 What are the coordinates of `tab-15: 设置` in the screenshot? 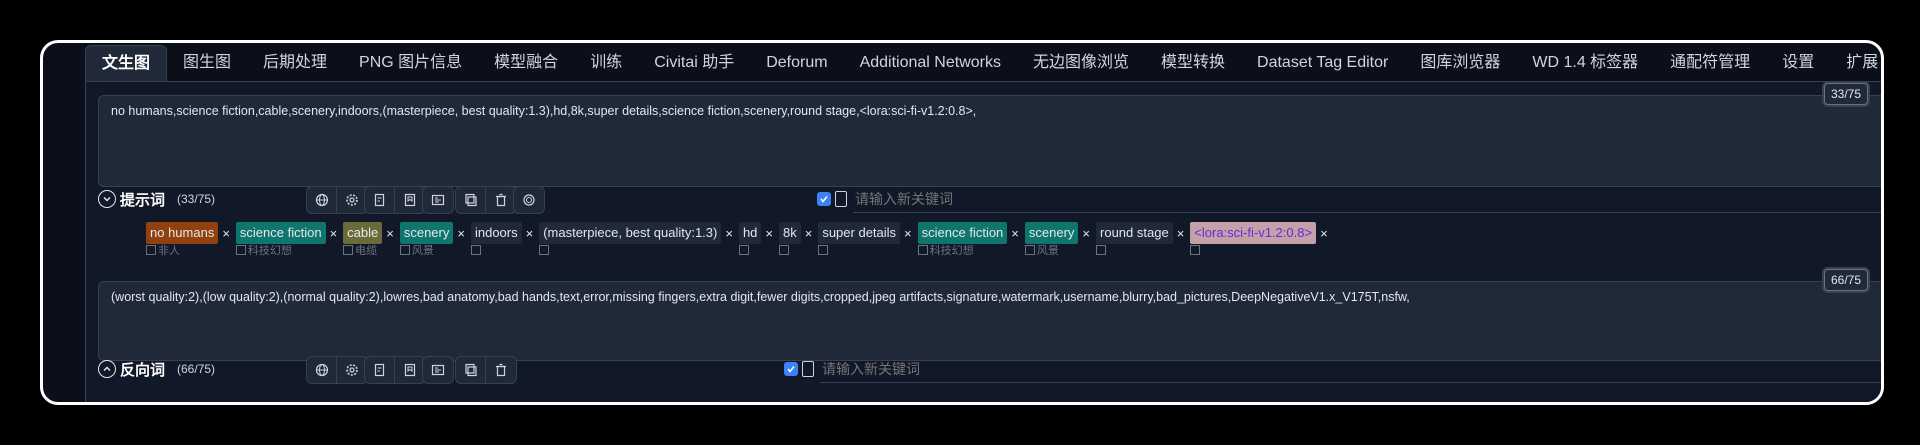 It's located at (1798, 63).